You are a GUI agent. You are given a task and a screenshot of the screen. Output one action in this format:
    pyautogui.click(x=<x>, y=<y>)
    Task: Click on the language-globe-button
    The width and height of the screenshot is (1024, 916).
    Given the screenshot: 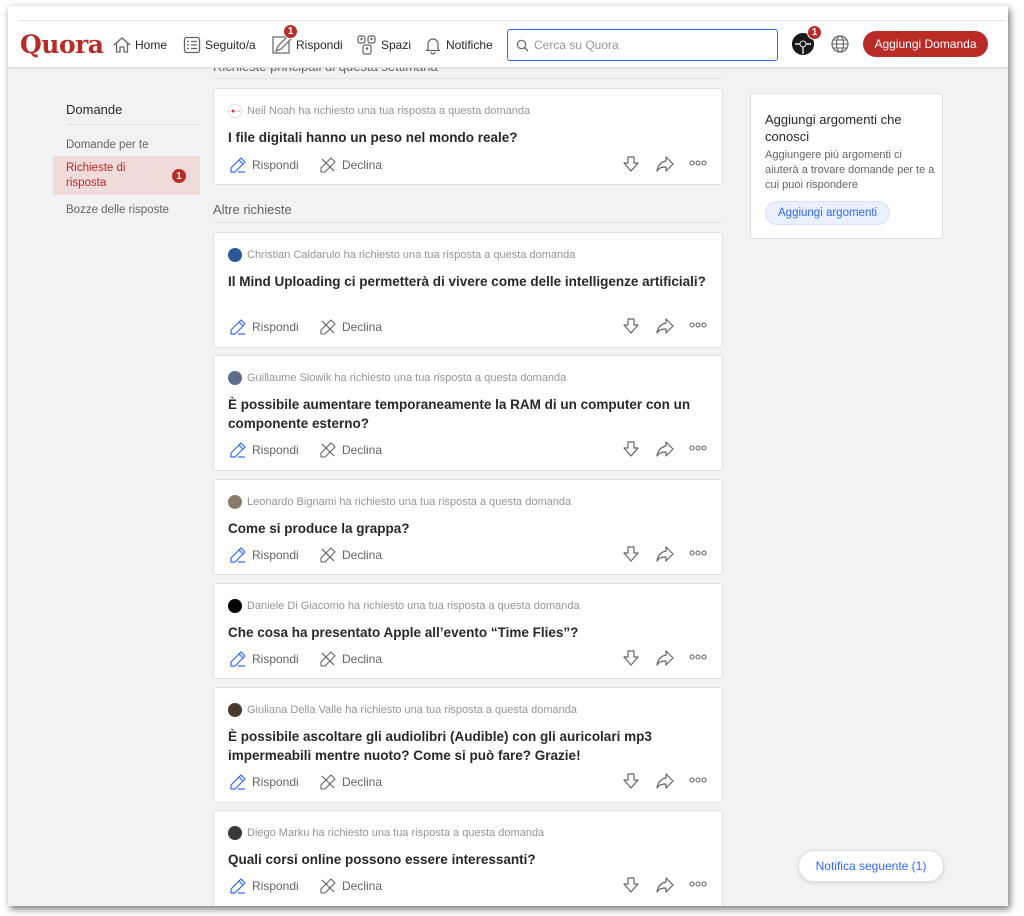 What is the action you would take?
    pyautogui.click(x=840, y=46)
    